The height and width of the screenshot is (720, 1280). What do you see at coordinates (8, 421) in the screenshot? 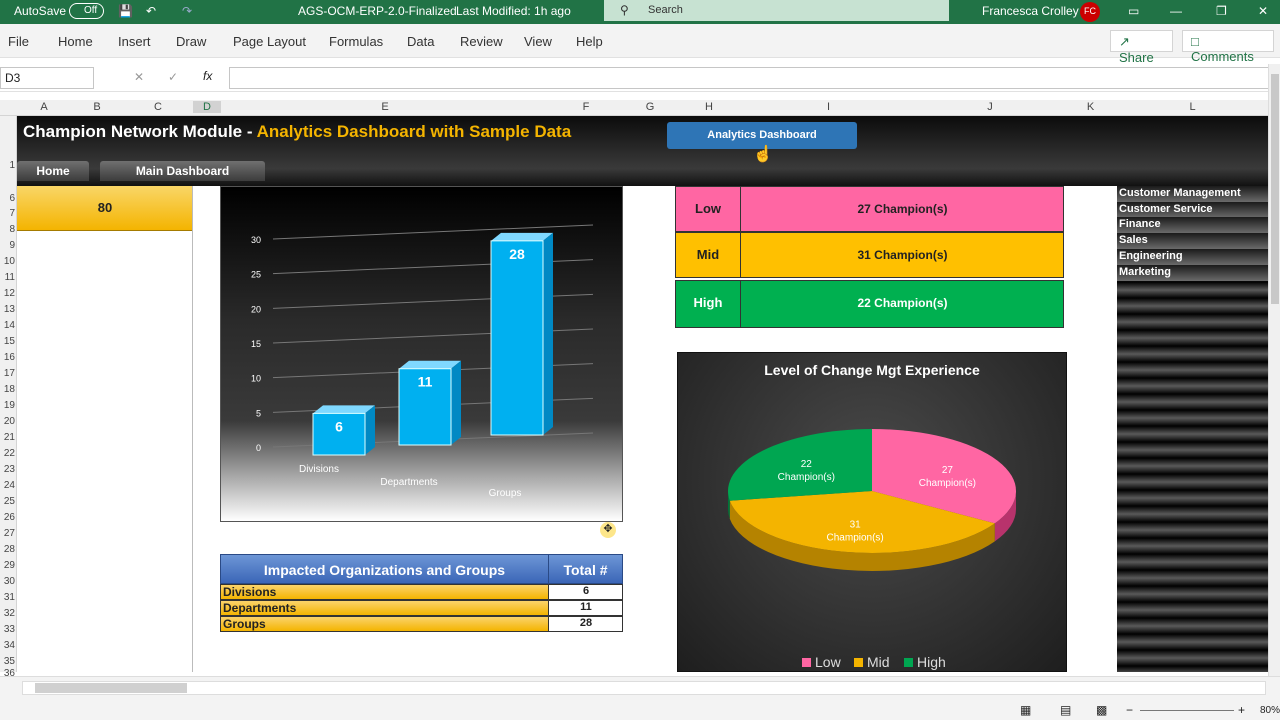
I see `row-header: 20` at bounding box center [8, 421].